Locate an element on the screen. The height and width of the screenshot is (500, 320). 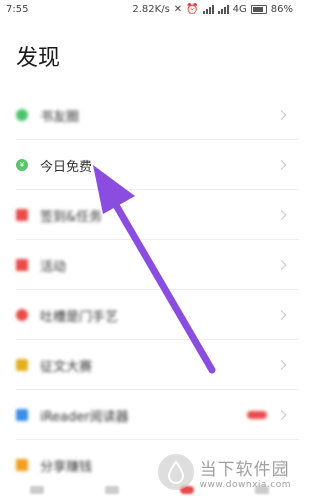
arrow-head is located at coordinates (114, 189).